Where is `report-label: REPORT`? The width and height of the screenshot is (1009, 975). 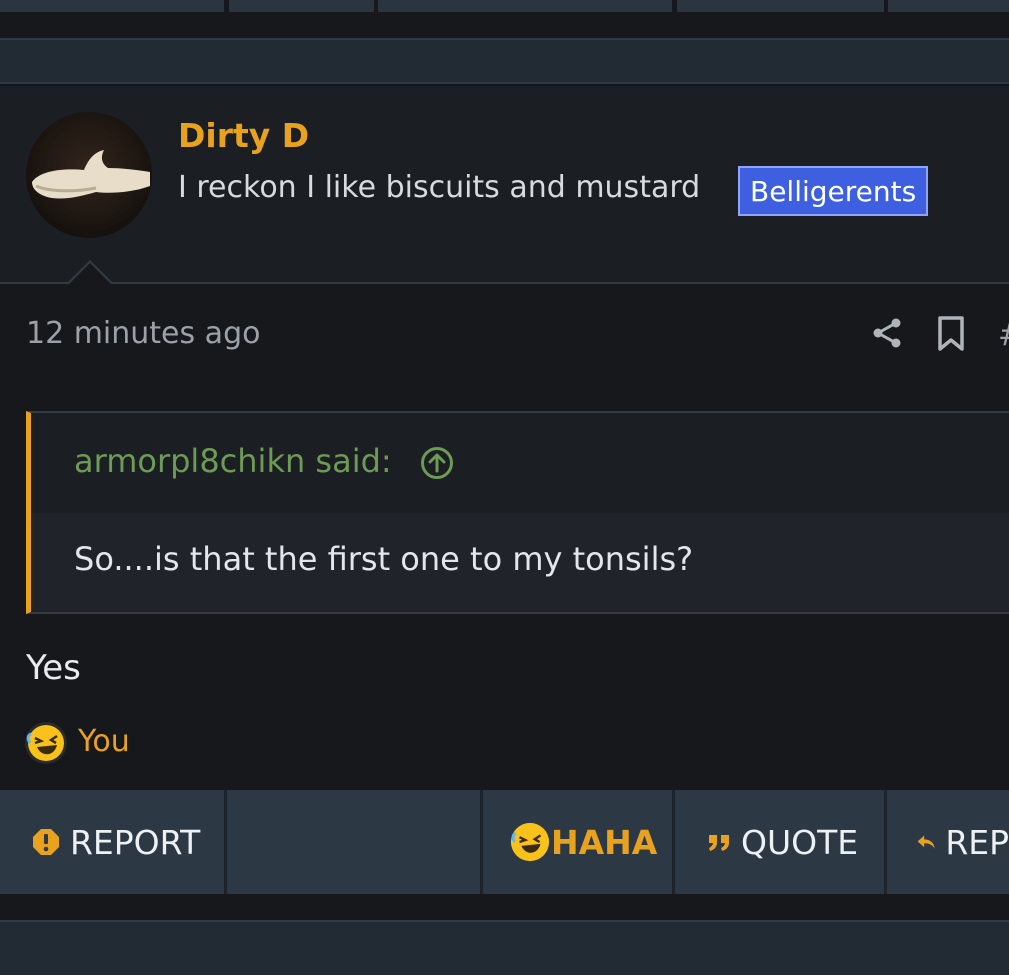 report-label: REPORT is located at coordinates (135, 842).